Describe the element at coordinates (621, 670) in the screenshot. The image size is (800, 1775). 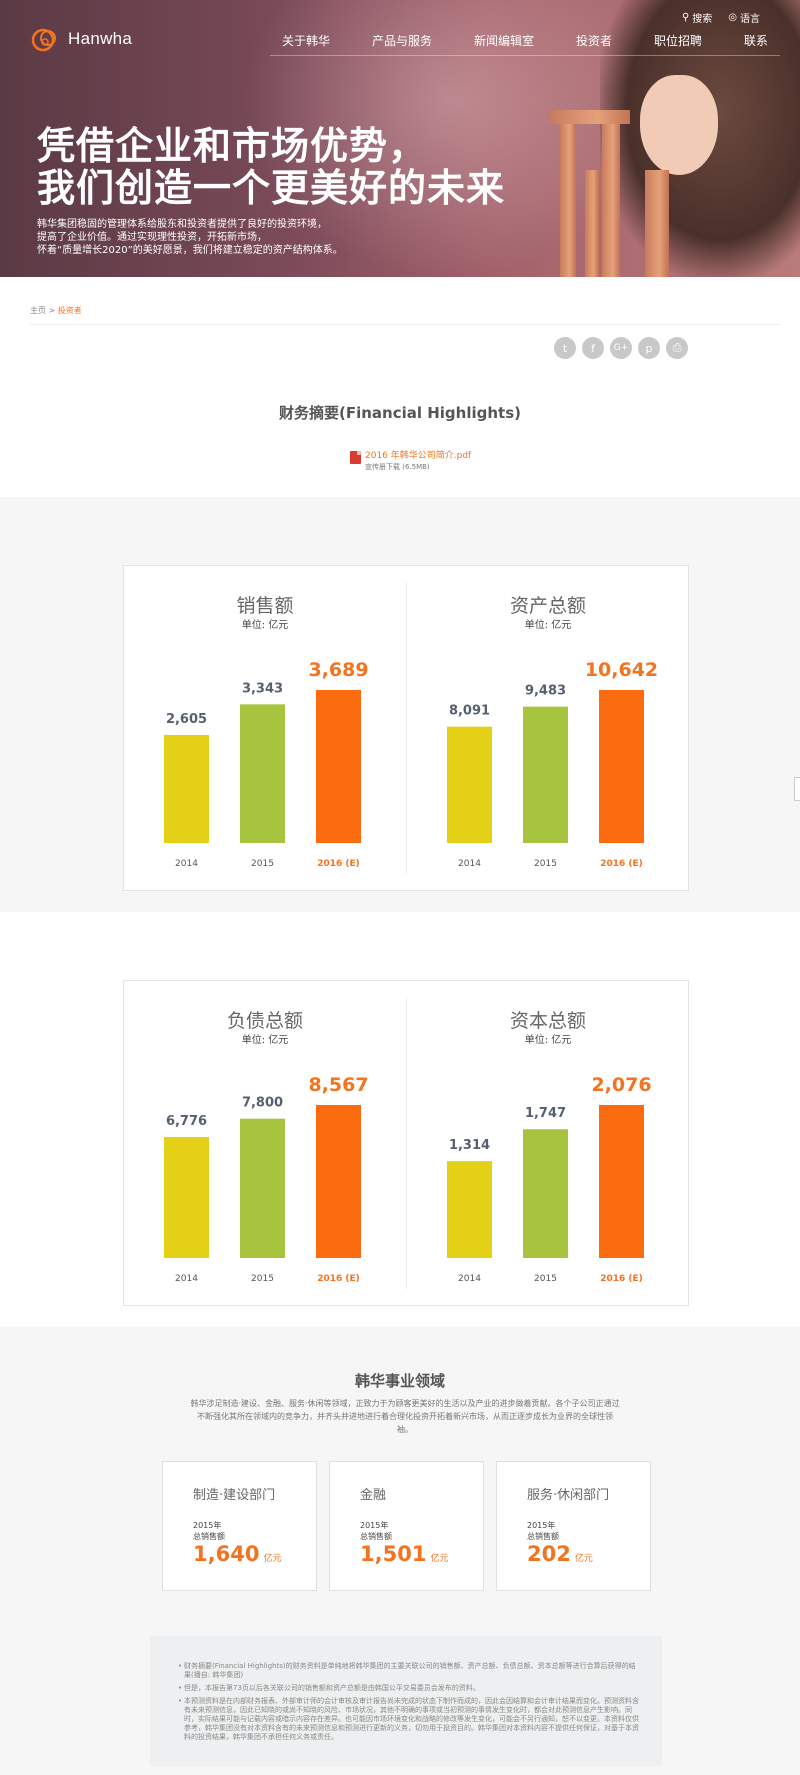
I see `bar-value-label: 10,642` at that location.